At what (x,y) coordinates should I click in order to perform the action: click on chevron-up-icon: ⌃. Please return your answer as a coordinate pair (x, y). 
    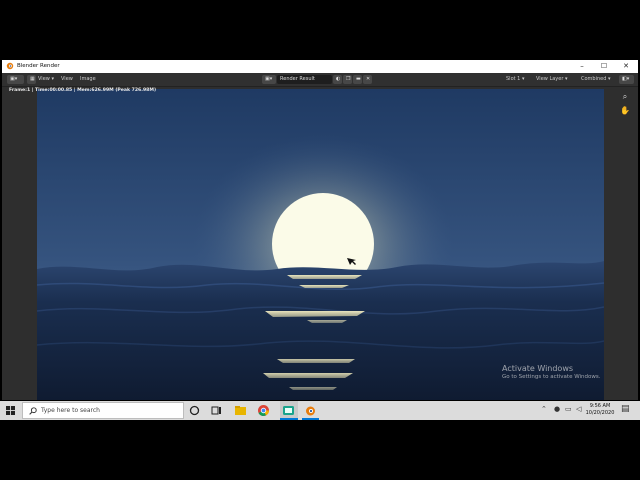
    Looking at the image, I should click on (544, 409).